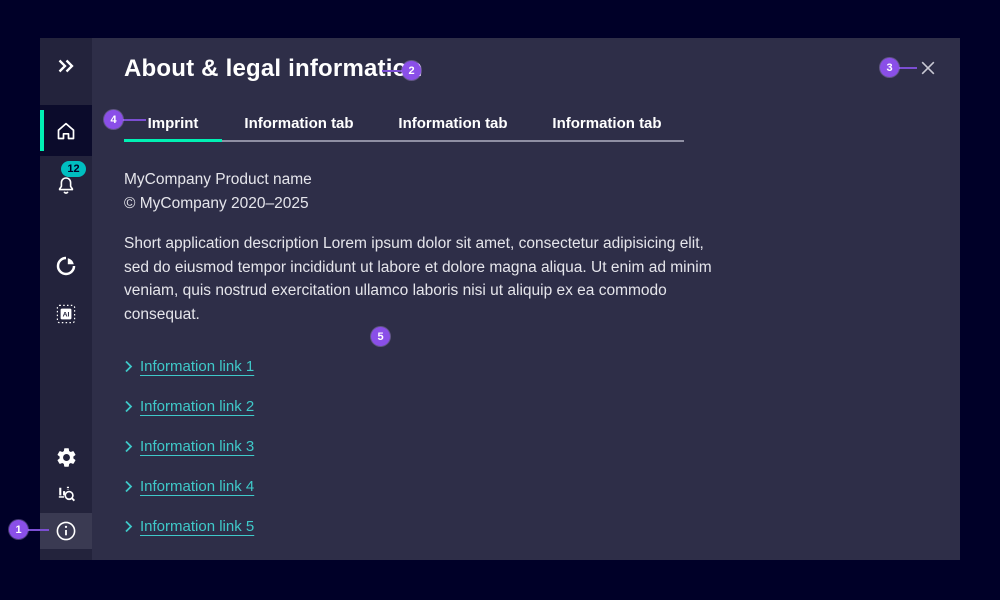 The image size is (1000, 600). I want to click on close-icon, so click(928, 68).